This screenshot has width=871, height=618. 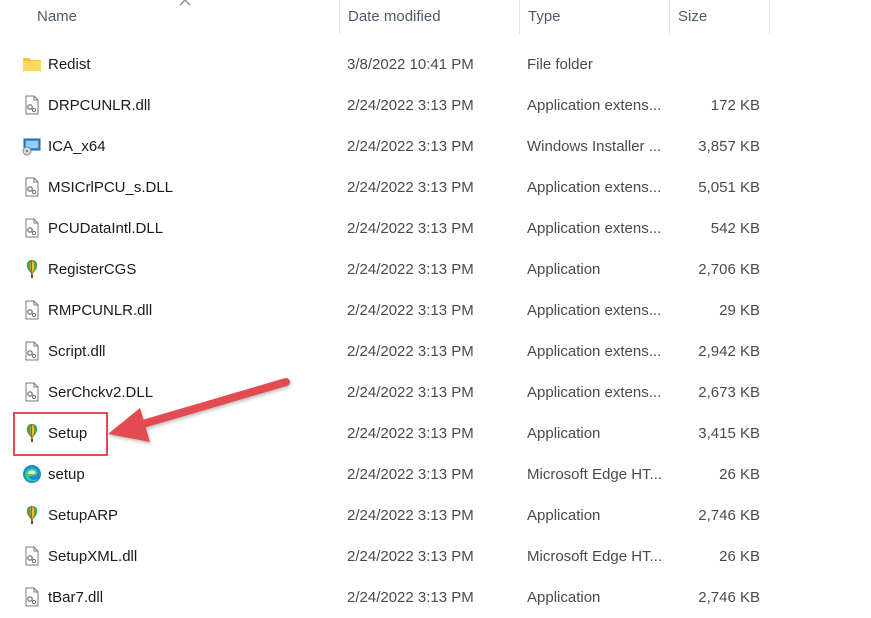 I want to click on file-name: PCUDataIntl.DLL, so click(x=106, y=228).